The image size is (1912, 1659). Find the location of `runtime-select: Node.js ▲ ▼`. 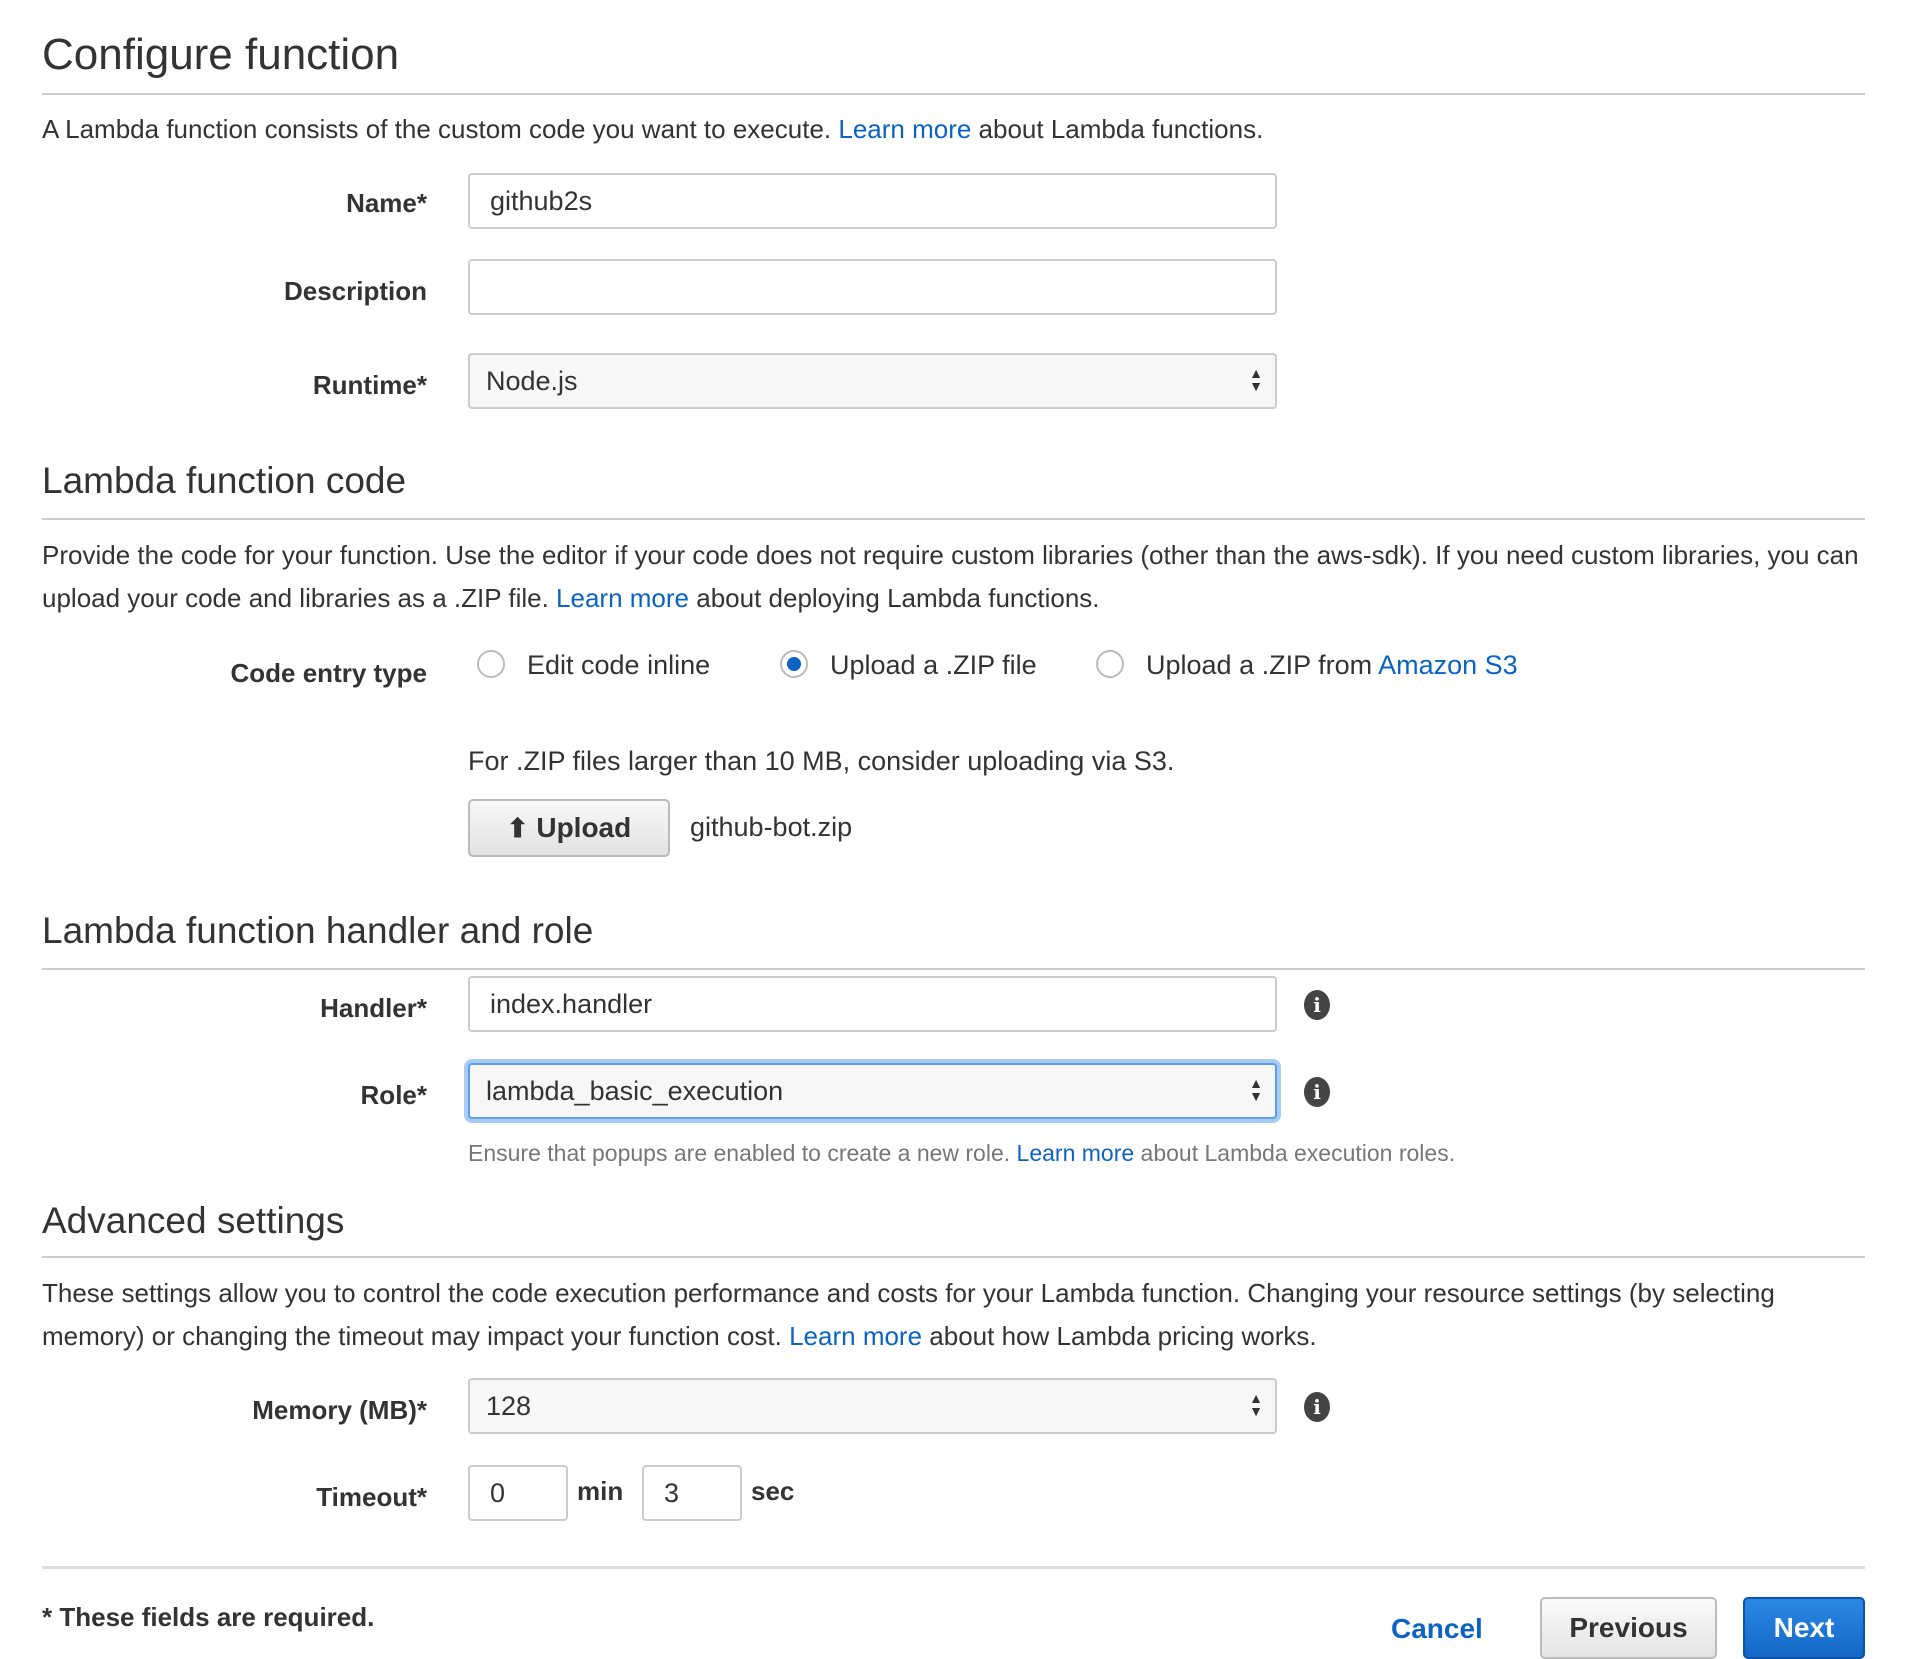

runtime-select: Node.js ▲ ▼ is located at coordinates (872, 381).